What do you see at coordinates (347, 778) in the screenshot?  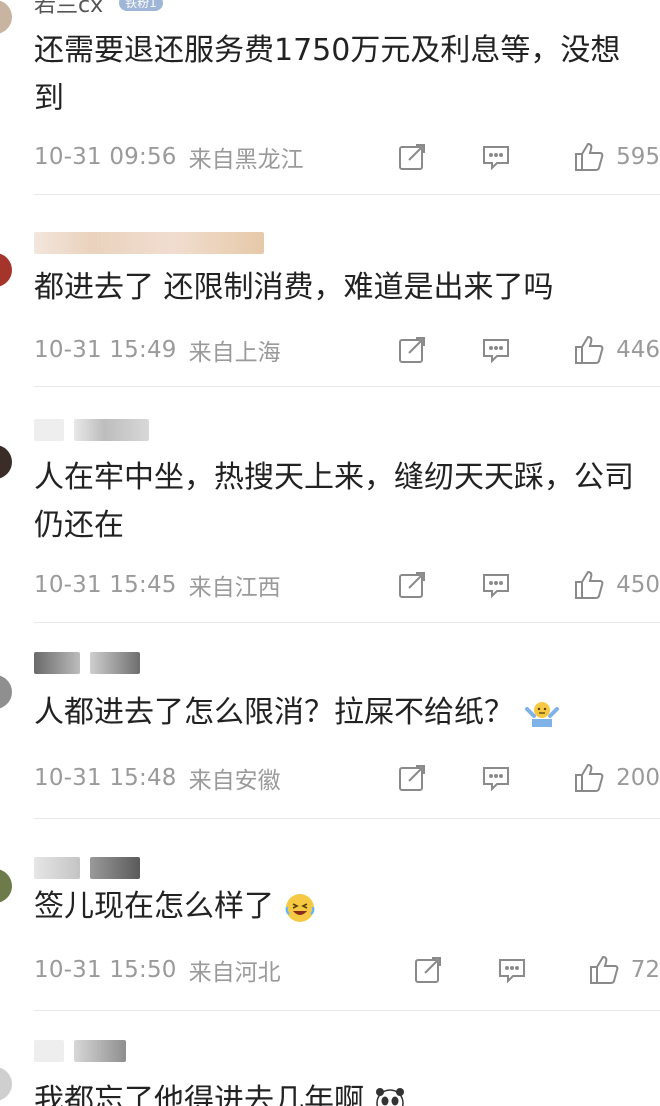 I see `comment-meta: 10-31 15:48 来自安徽 200` at bounding box center [347, 778].